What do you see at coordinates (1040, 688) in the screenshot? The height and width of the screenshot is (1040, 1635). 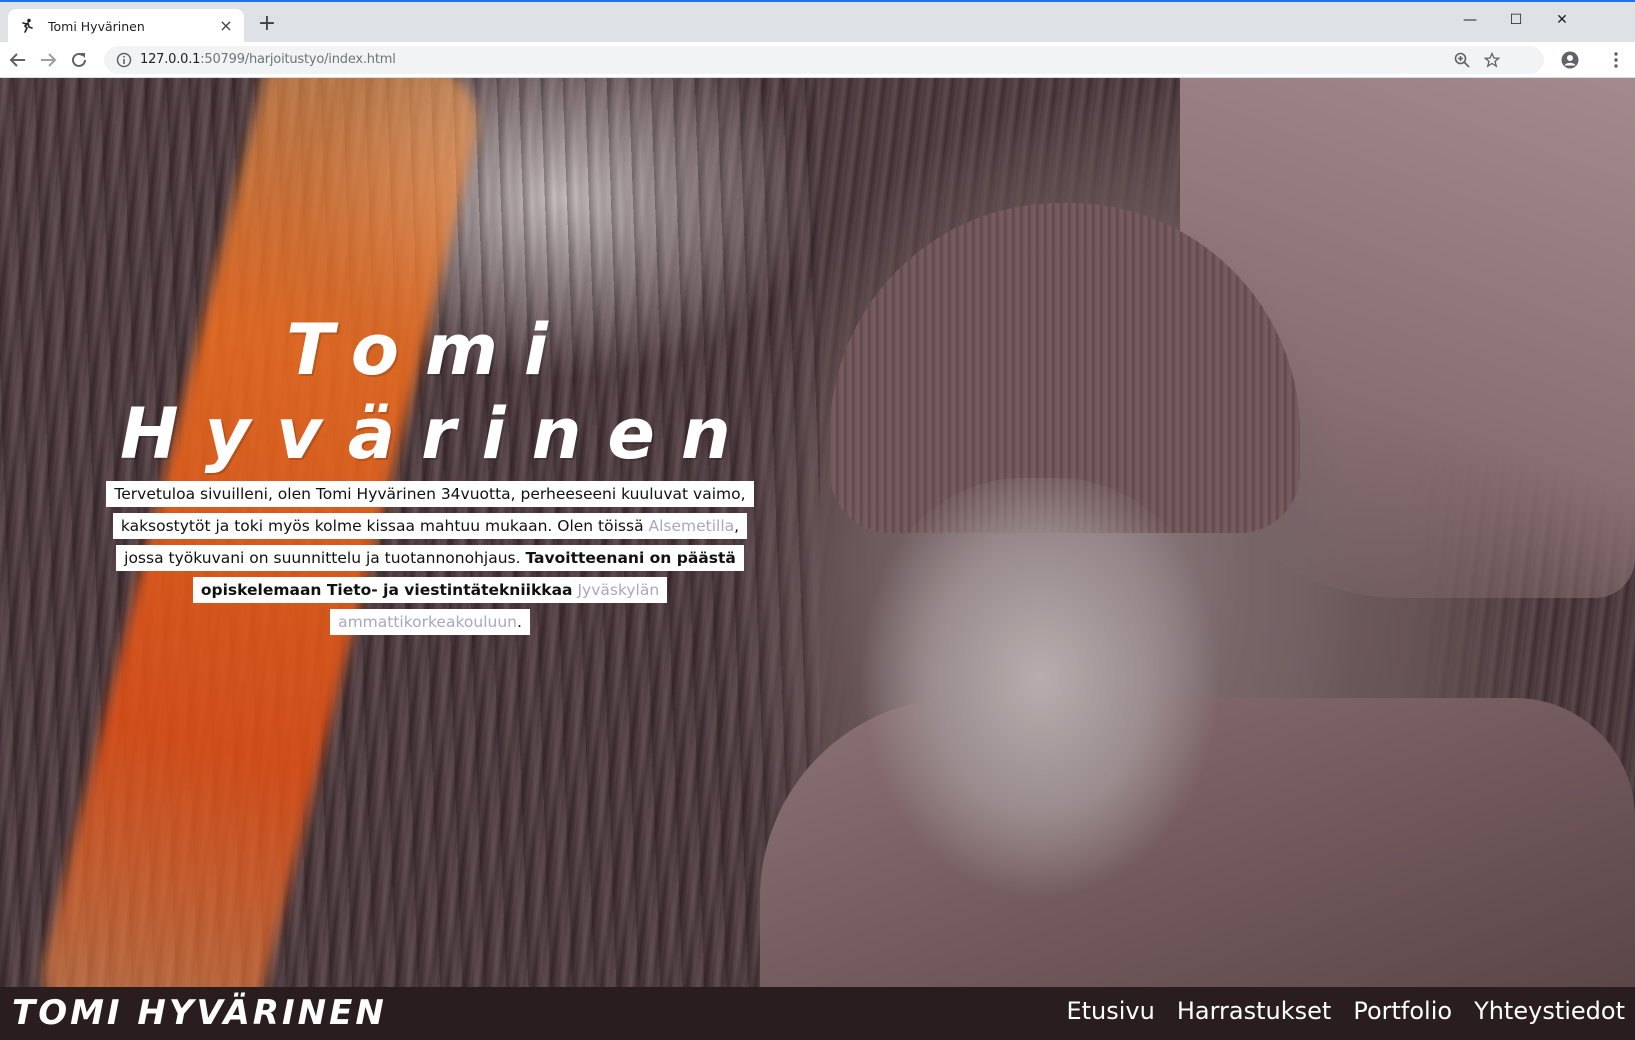 I see `face-photo` at bounding box center [1040, 688].